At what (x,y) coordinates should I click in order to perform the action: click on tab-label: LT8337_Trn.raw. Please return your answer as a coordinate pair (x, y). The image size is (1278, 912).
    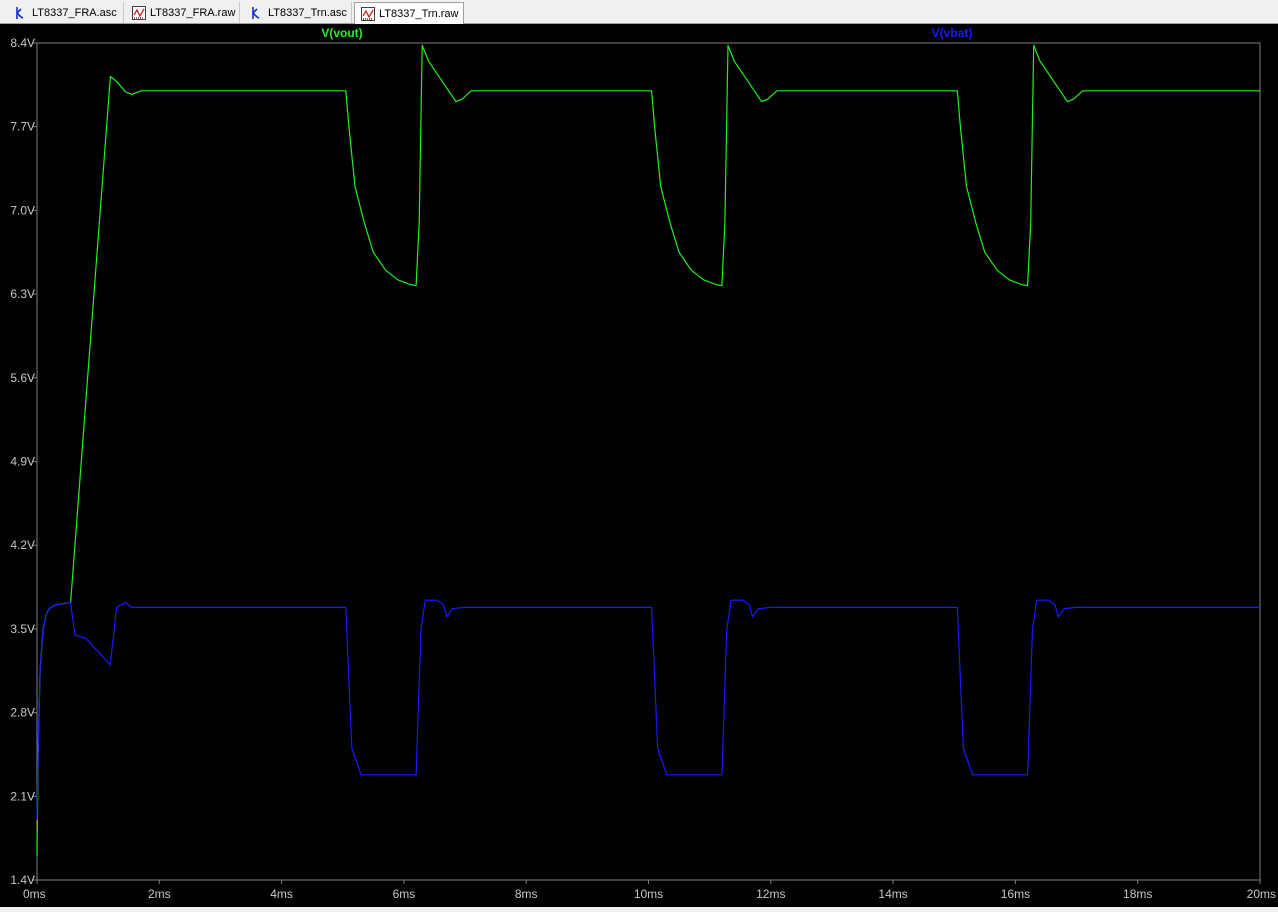
    Looking at the image, I should click on (419, 13).